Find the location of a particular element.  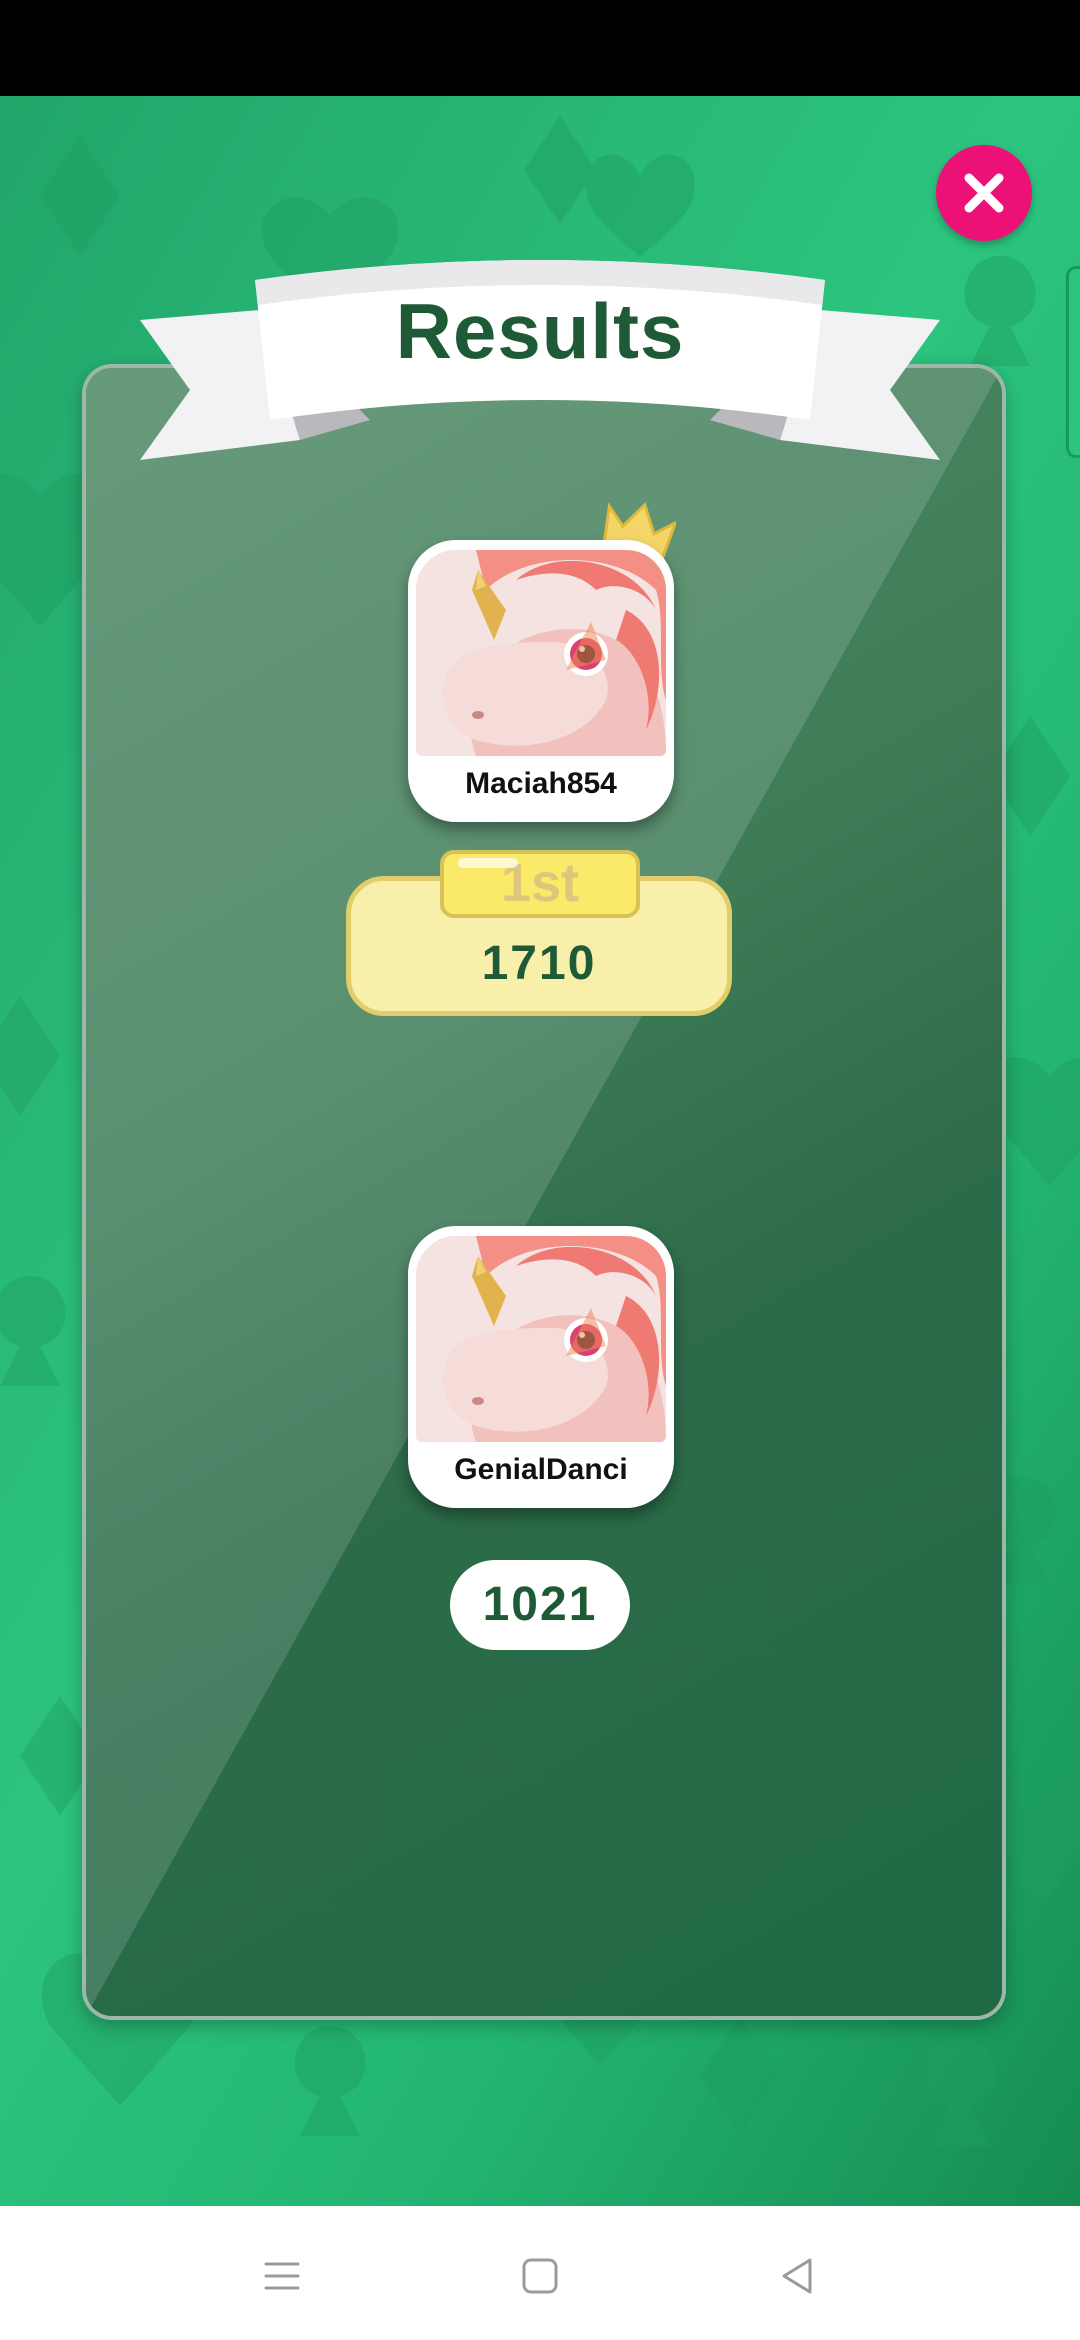

score-value-second: 1021 is located at coordinates (540, 1605).